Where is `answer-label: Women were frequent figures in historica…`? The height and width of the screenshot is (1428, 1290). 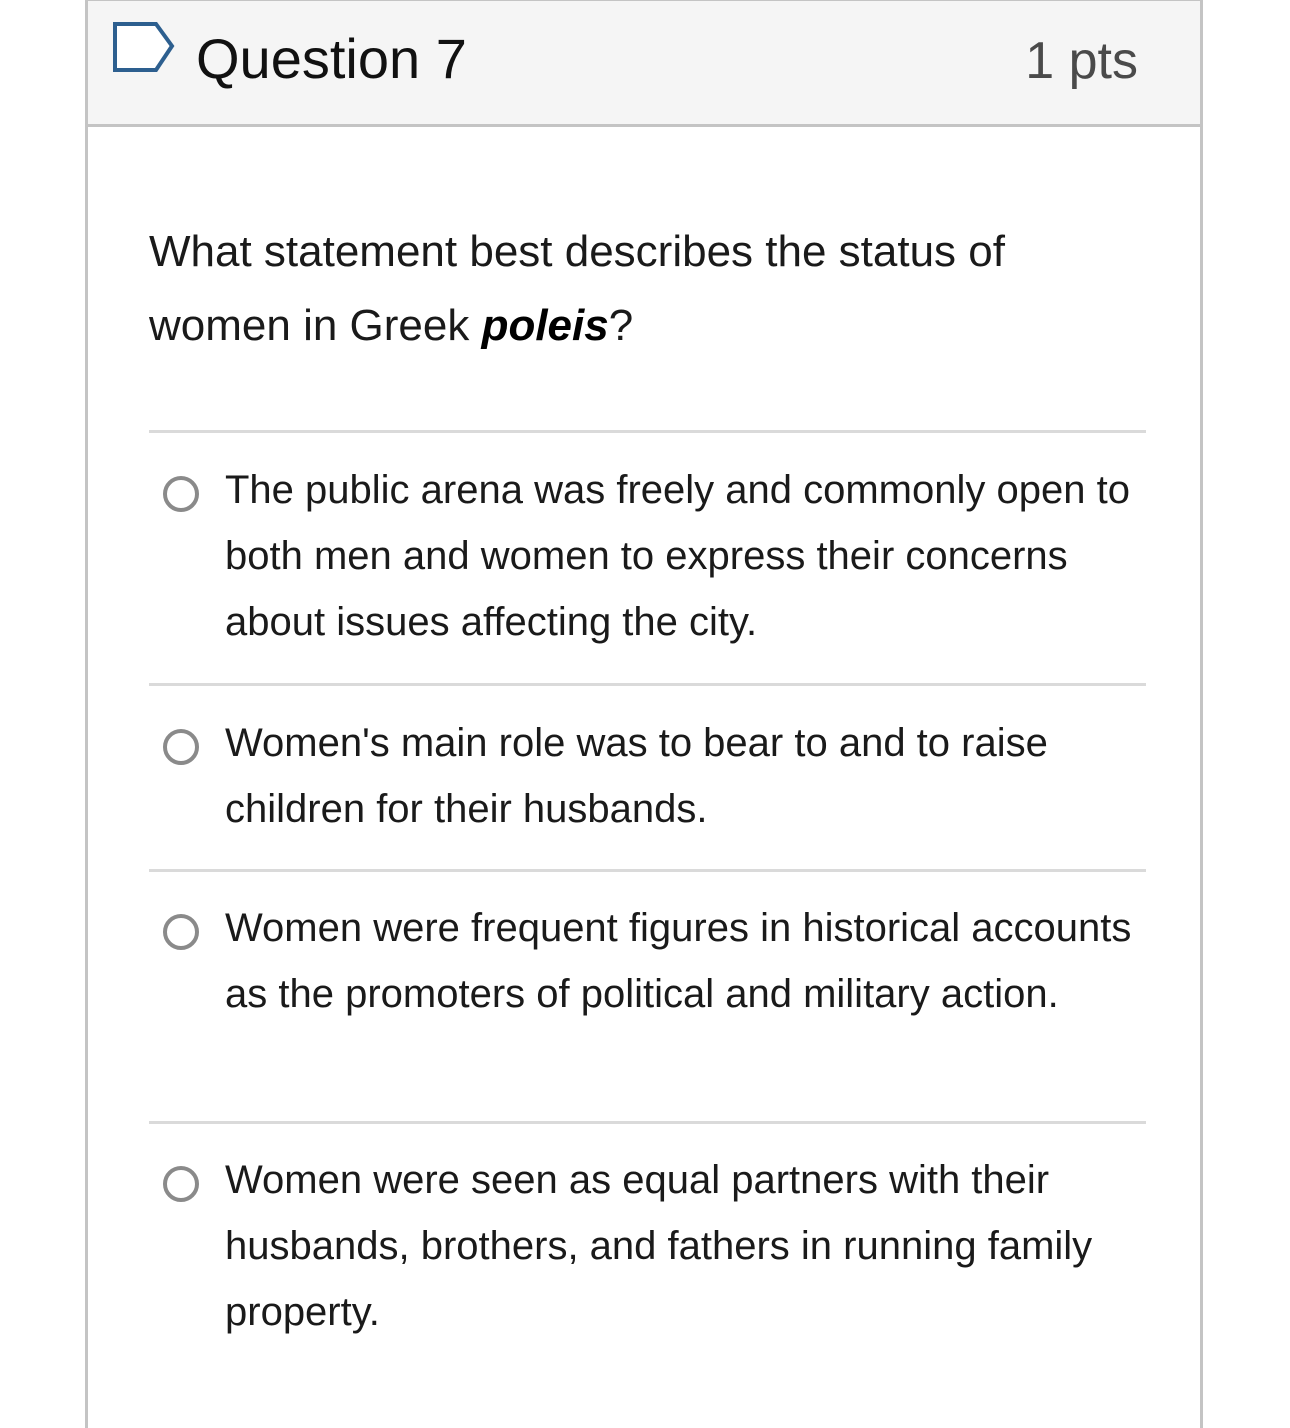 answer-label: Women were frequent figures in historica… is located at coordinates (682, 961).